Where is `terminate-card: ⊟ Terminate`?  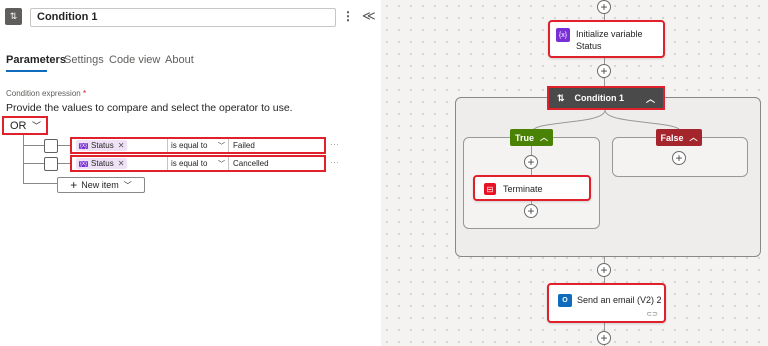 terminate-card: ⊟ Terminate is located at coordinates (532, 188).